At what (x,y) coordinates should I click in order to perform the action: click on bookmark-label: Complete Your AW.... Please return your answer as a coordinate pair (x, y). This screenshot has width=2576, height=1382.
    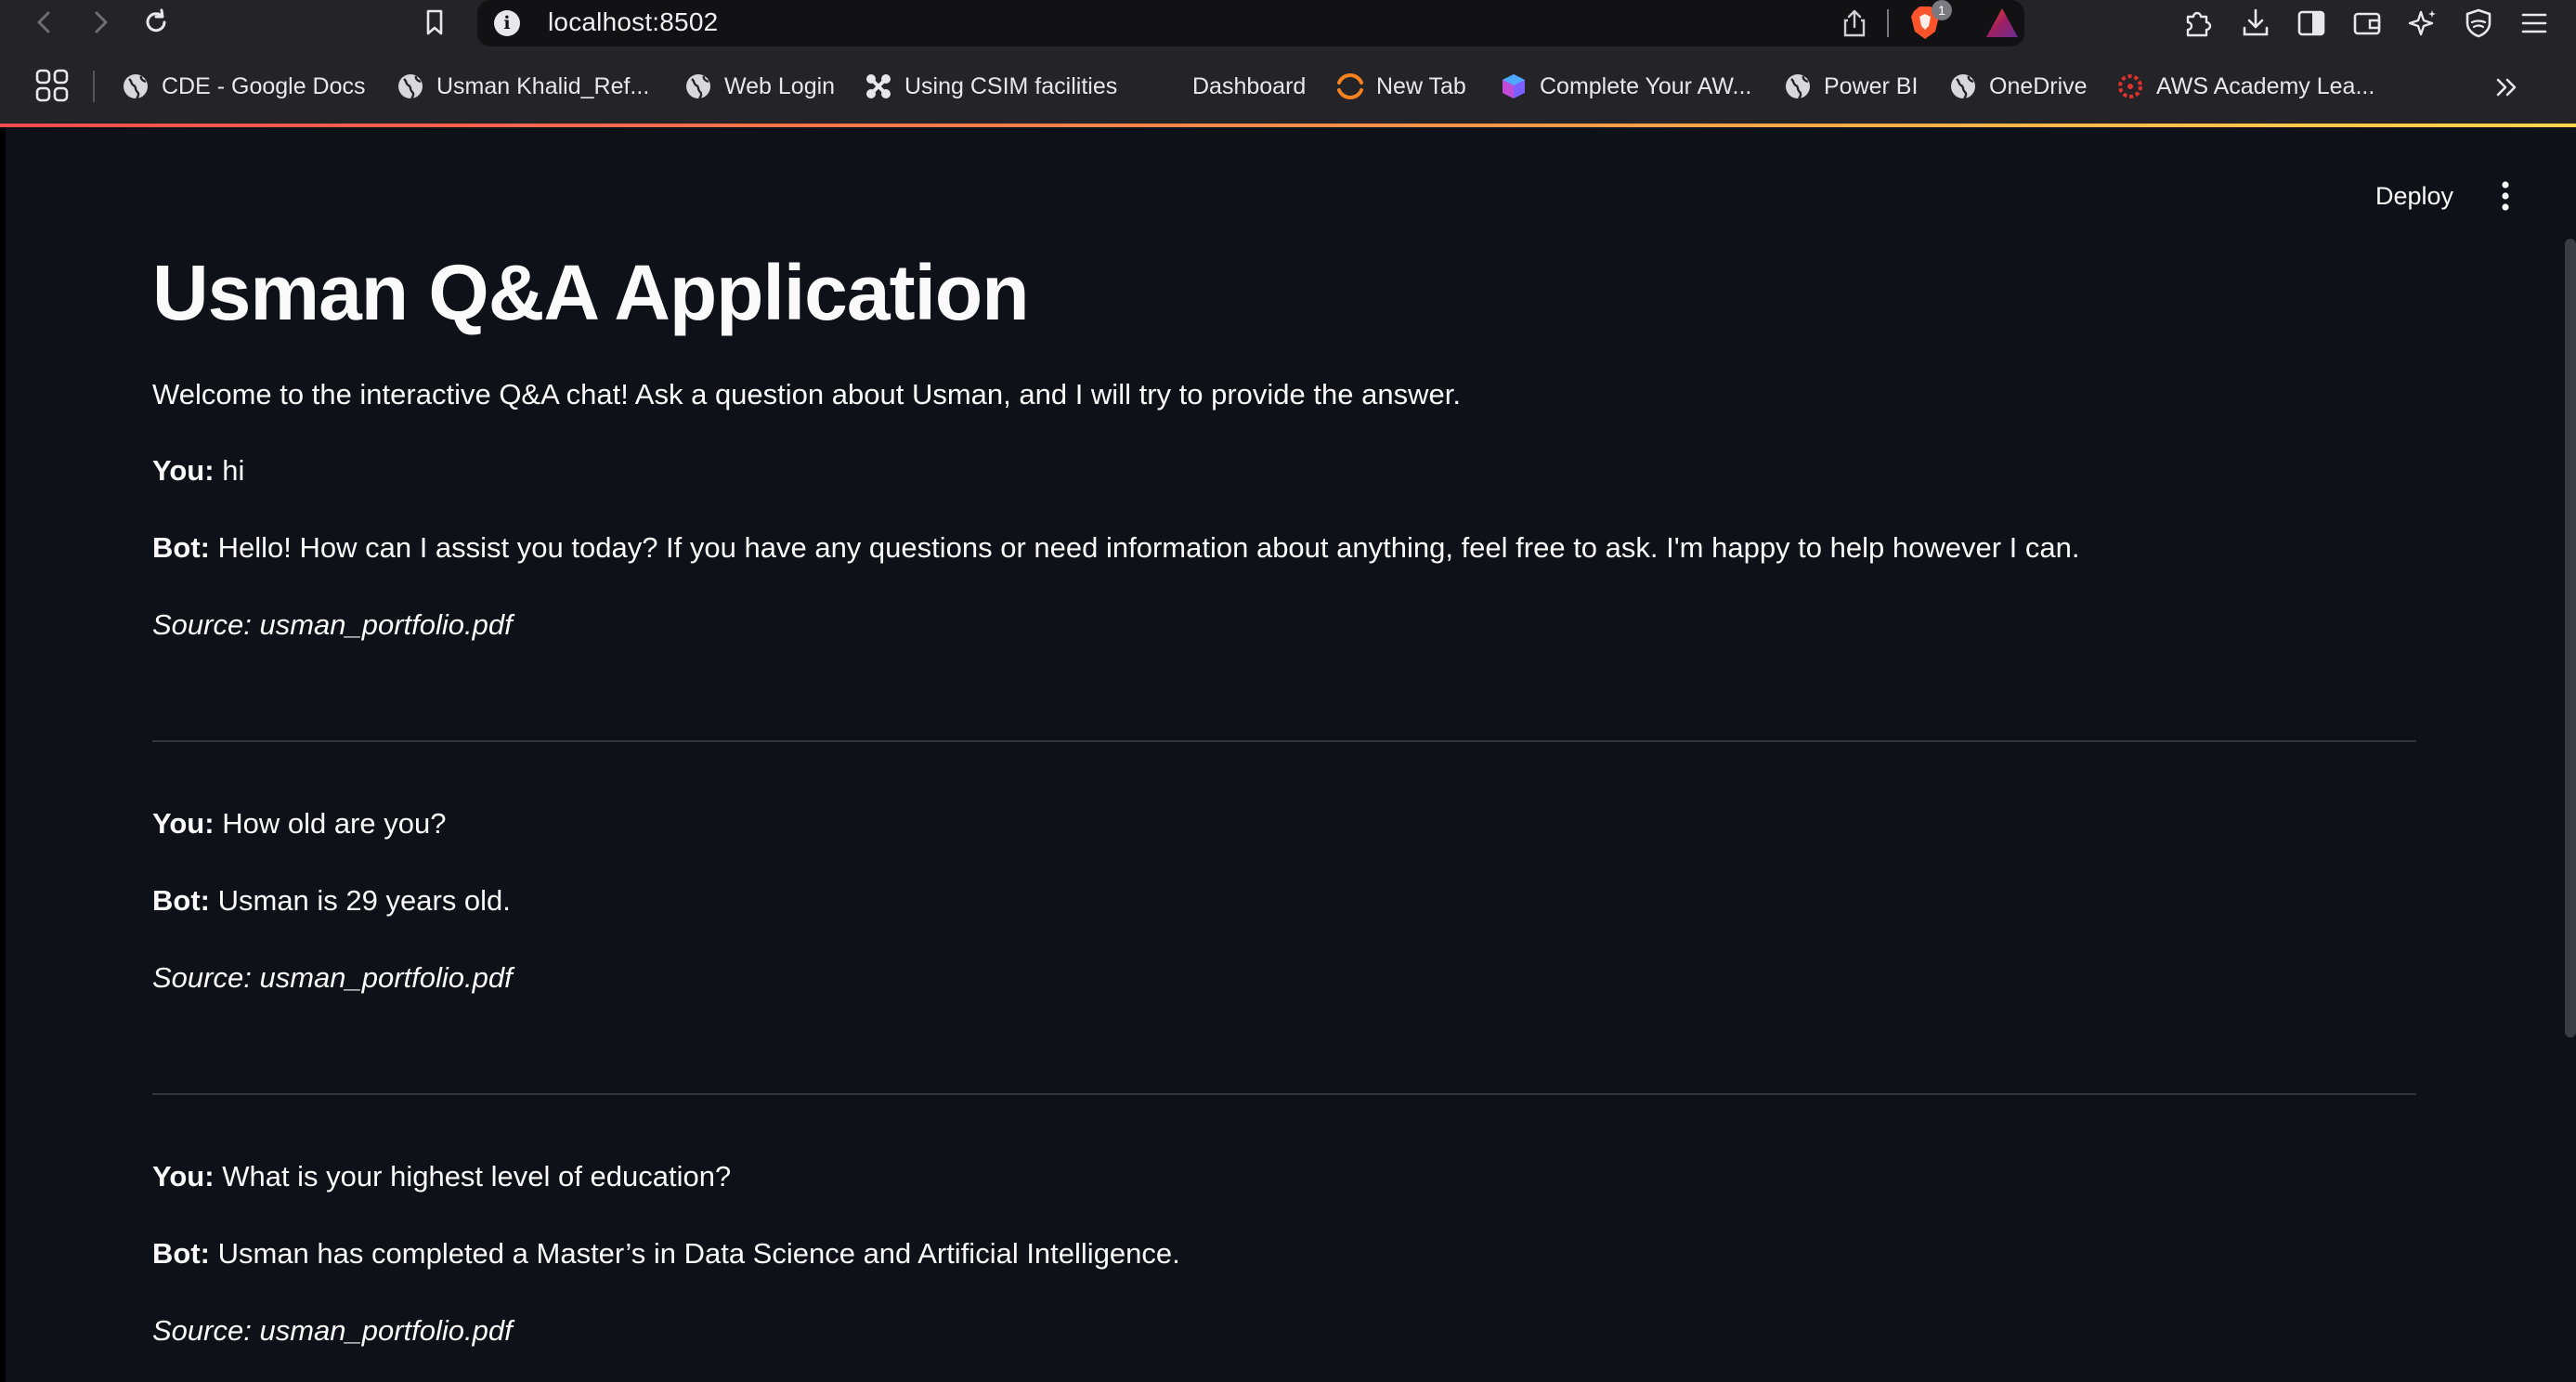
    Looking at the image, I should click on (1646, 85).